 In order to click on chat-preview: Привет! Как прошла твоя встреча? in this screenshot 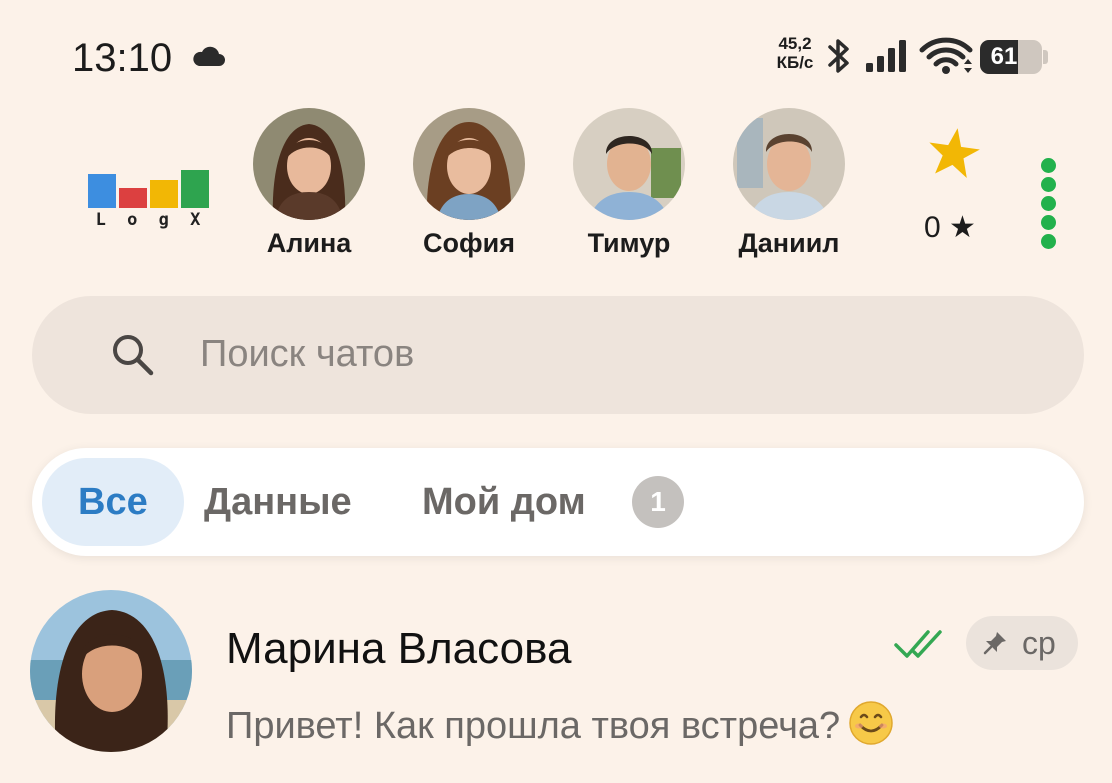, I will do `click(560, 724)`.